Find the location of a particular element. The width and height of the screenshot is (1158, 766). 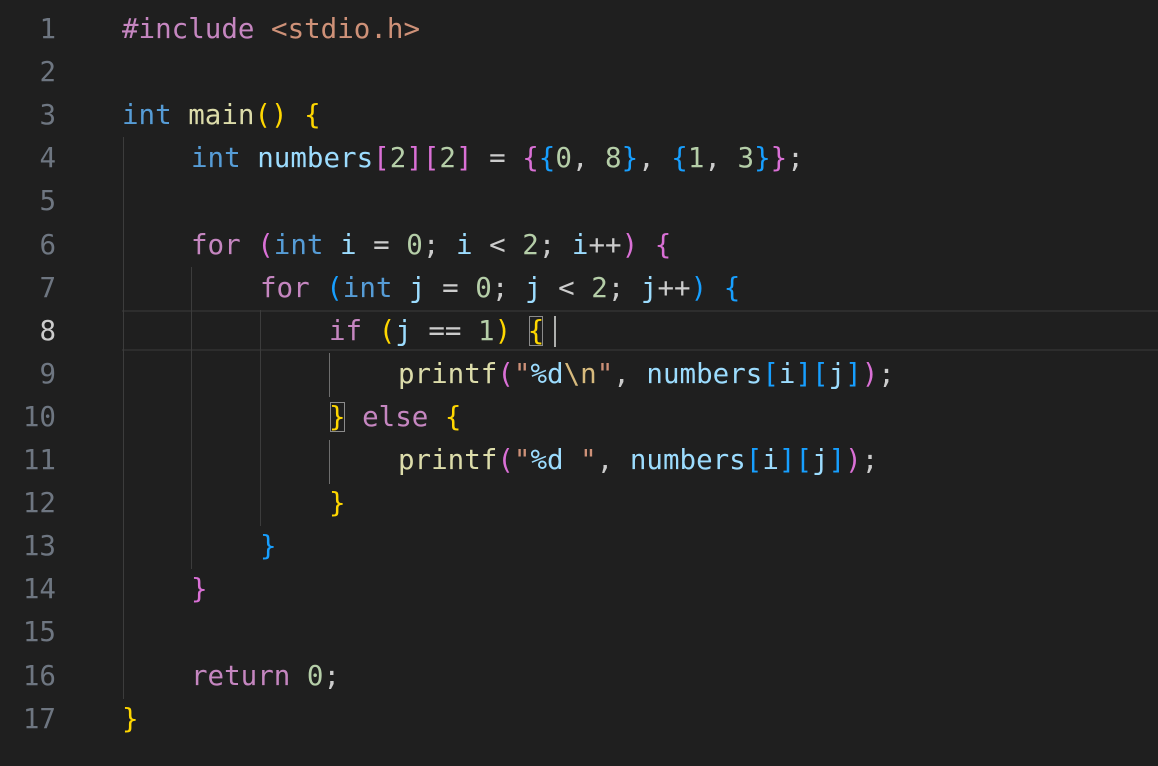

function-printf: printf is located at coordinates (448, 373).